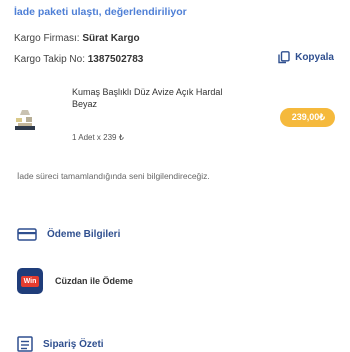  What do you see at coordinates (98, 137) in the screenshot?
I see `product-quantity: 1 Adet x 239 ₺` at bounding box center [98, 137].